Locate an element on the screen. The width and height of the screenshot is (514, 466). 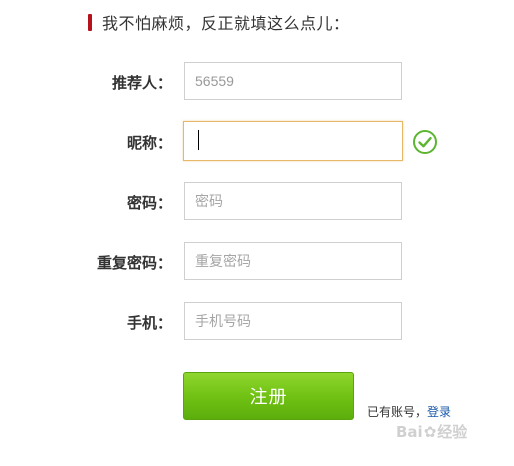
login-link: 登录 is located at coordinates (439, 412).